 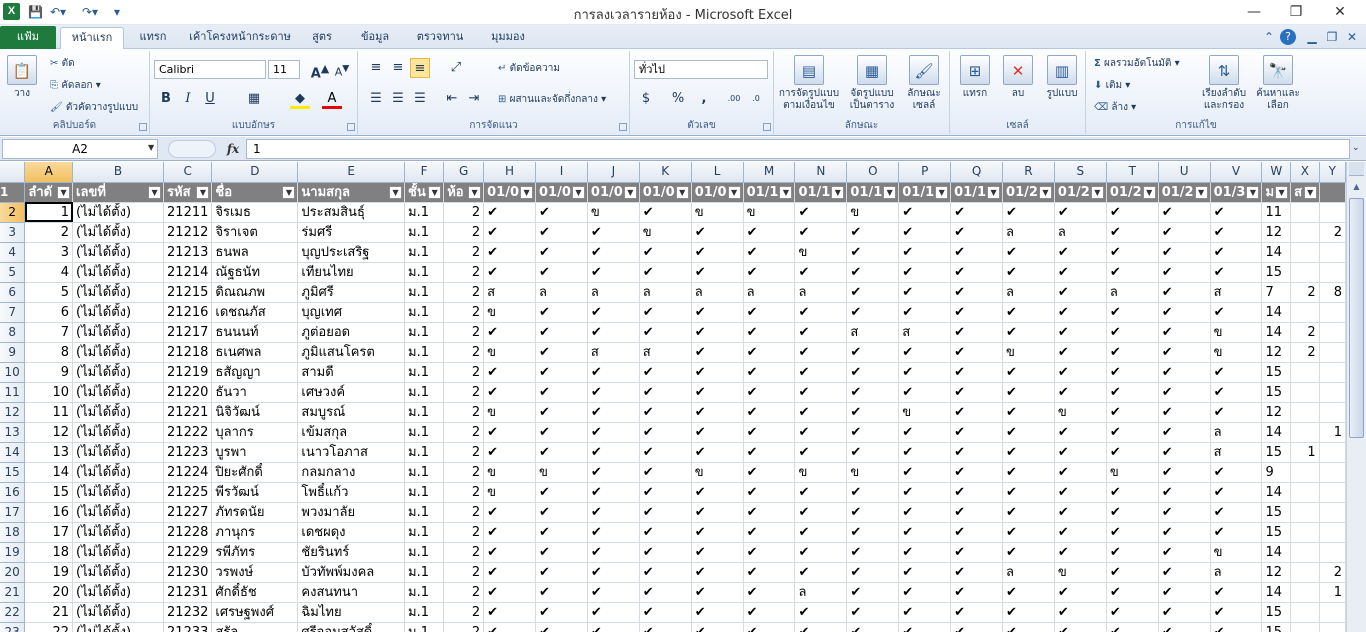 I want to click on select-all-corner, so click(x=13, y=172).